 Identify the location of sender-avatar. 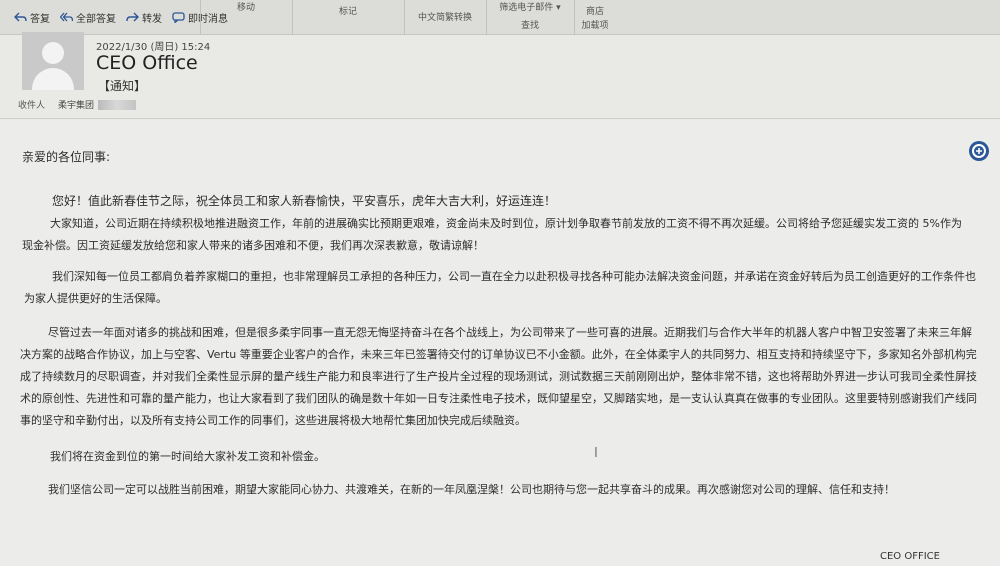
(53, 61).